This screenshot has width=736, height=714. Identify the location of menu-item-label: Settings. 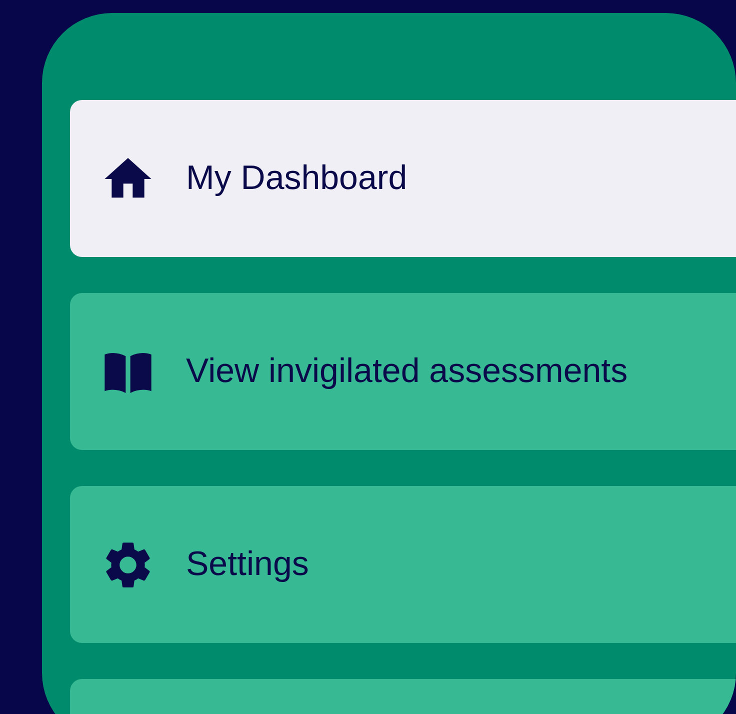
(247, 564).